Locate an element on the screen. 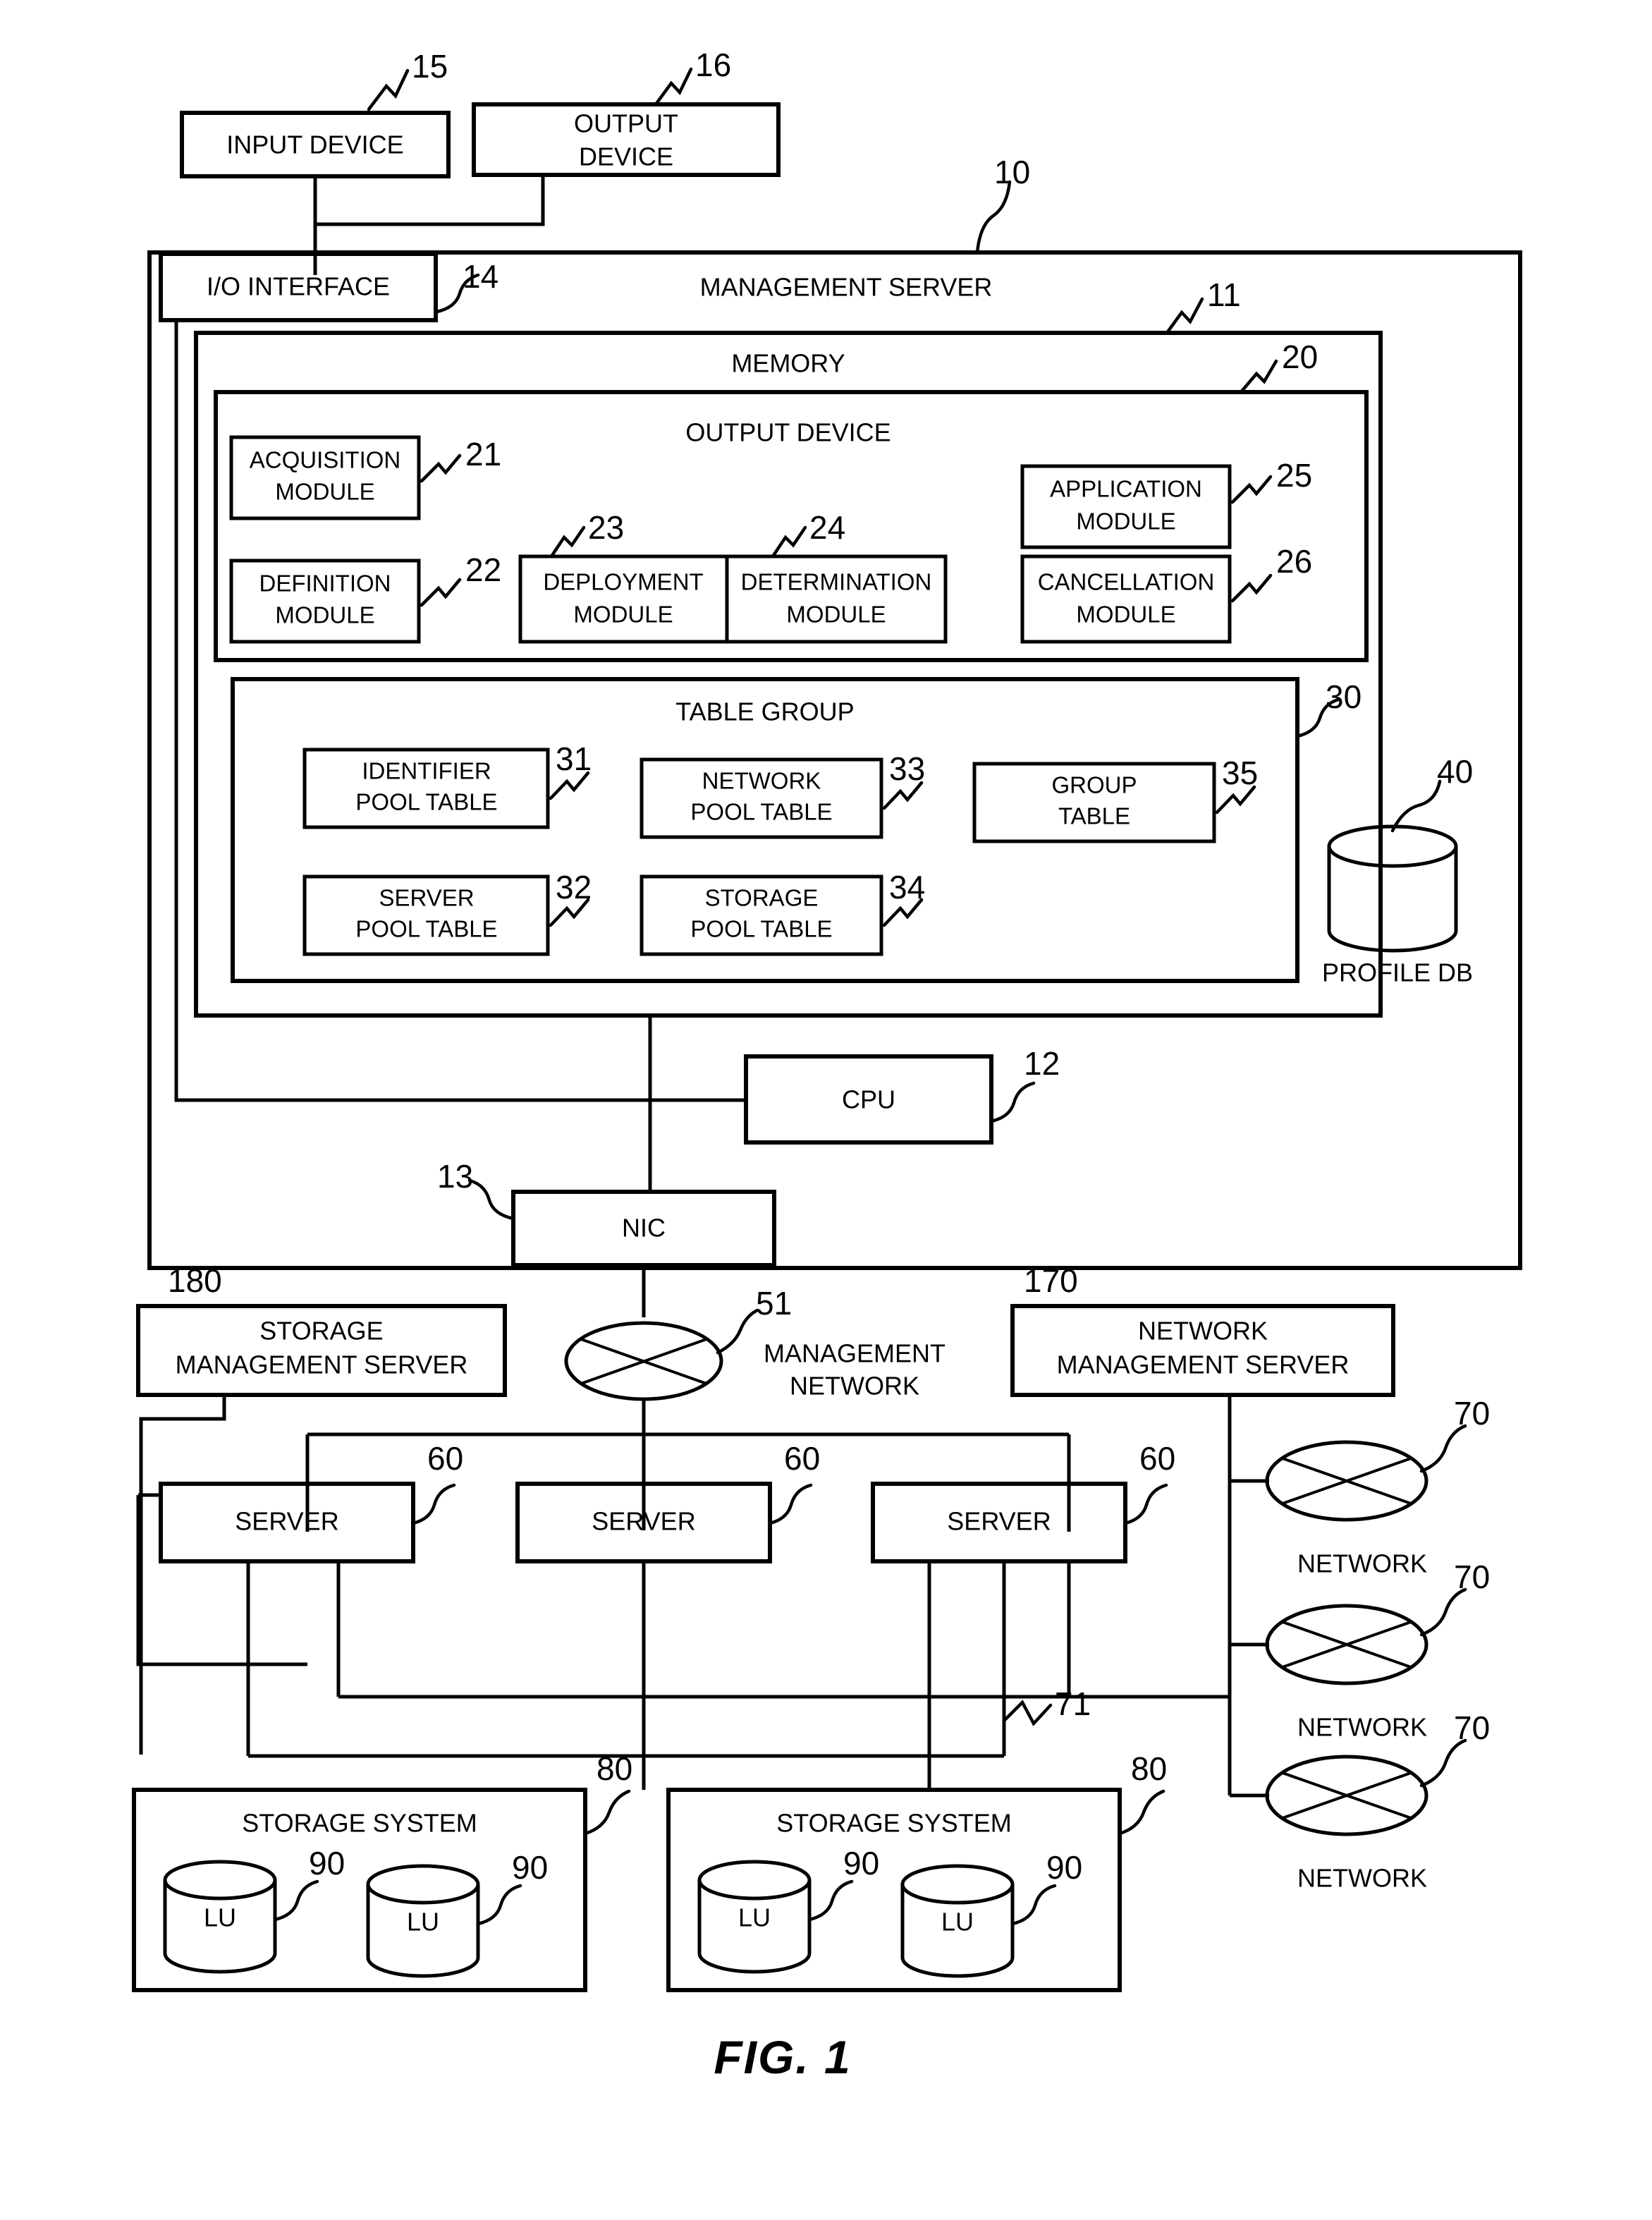 The height and width of the screenshot is (2220, 1652). network-cloud-3-label: NETWORK is located at coordinates (1362, 1878).